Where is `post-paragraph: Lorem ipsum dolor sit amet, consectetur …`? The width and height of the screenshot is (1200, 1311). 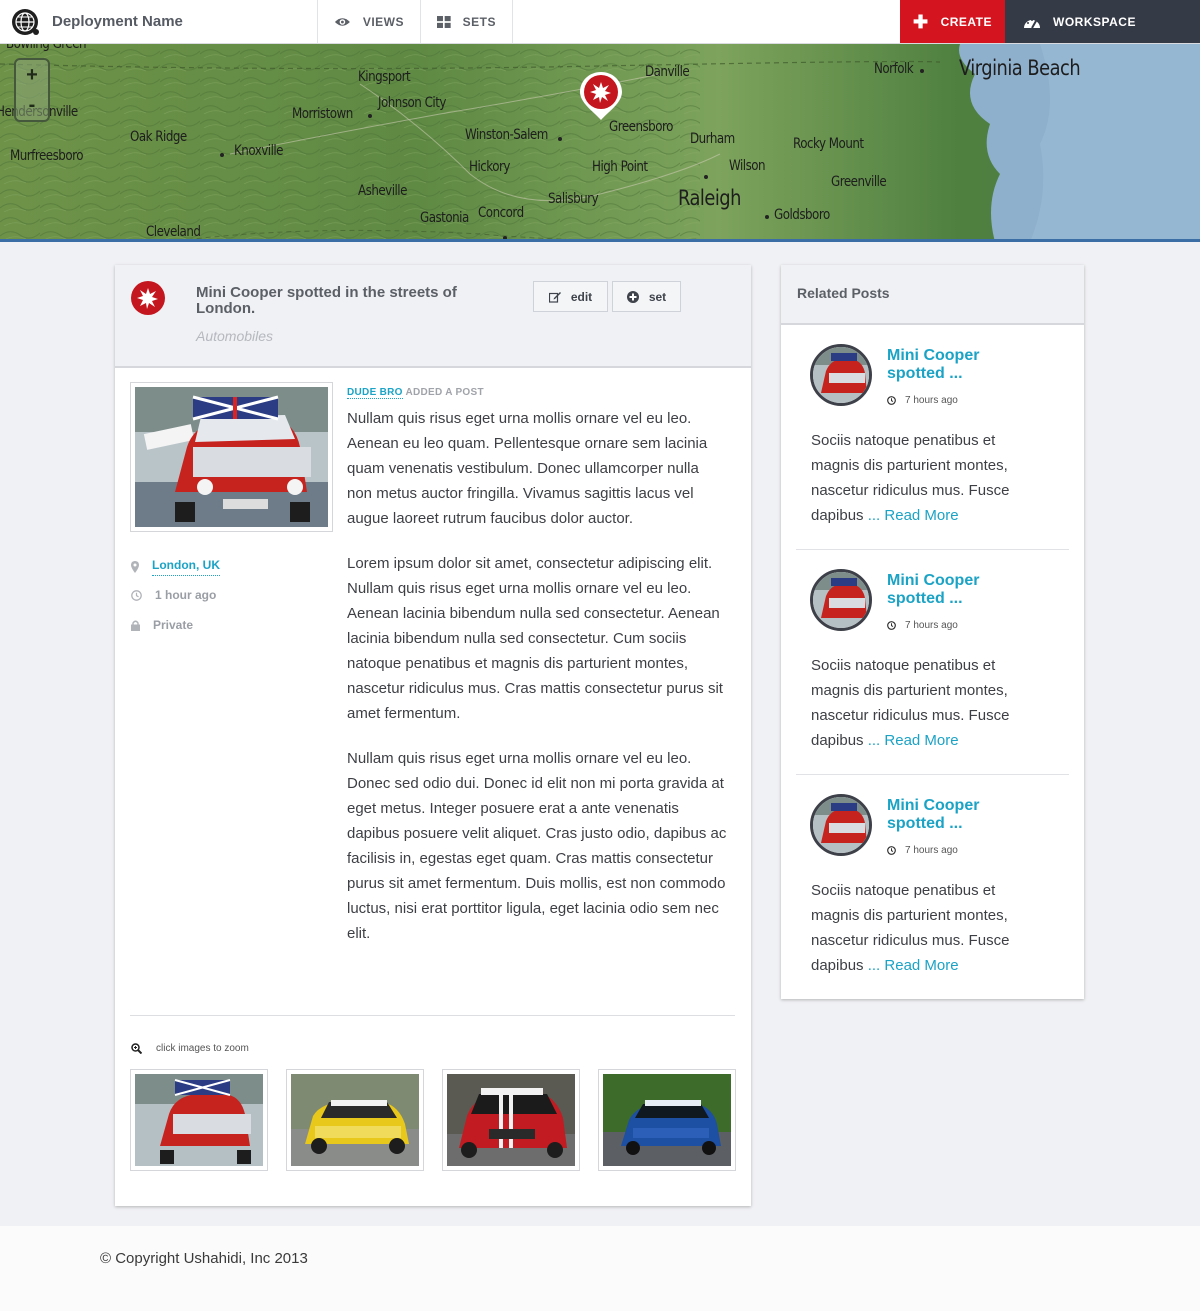
post-paragraph: Lorem ipsum dolor sit amet, consectetur … is located at coordinates (535, 638).